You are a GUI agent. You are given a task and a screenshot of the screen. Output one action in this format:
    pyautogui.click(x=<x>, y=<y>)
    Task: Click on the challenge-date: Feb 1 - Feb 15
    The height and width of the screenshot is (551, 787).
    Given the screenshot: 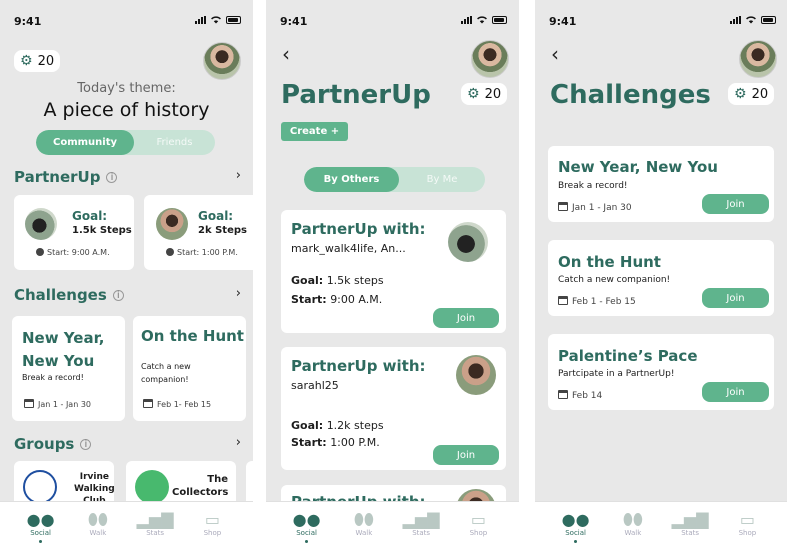 What is the action you would take?
    pyautogui.click(x=597, y=301)
    